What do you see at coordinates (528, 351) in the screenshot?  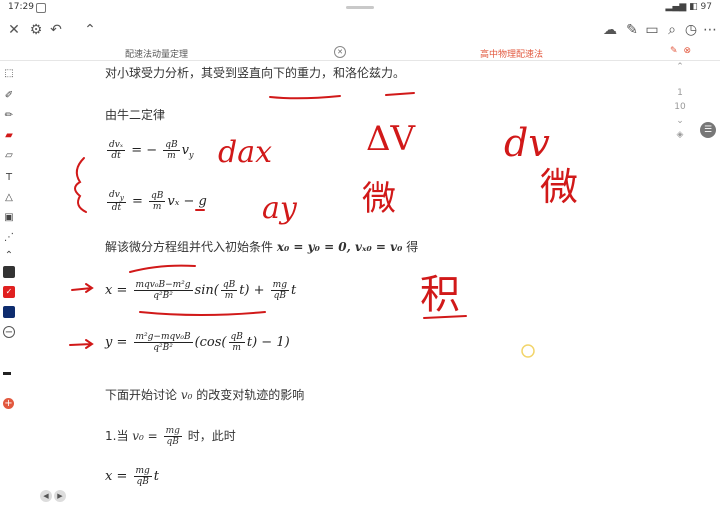 I see `laser-pointer` at bounding box center [528, 351].